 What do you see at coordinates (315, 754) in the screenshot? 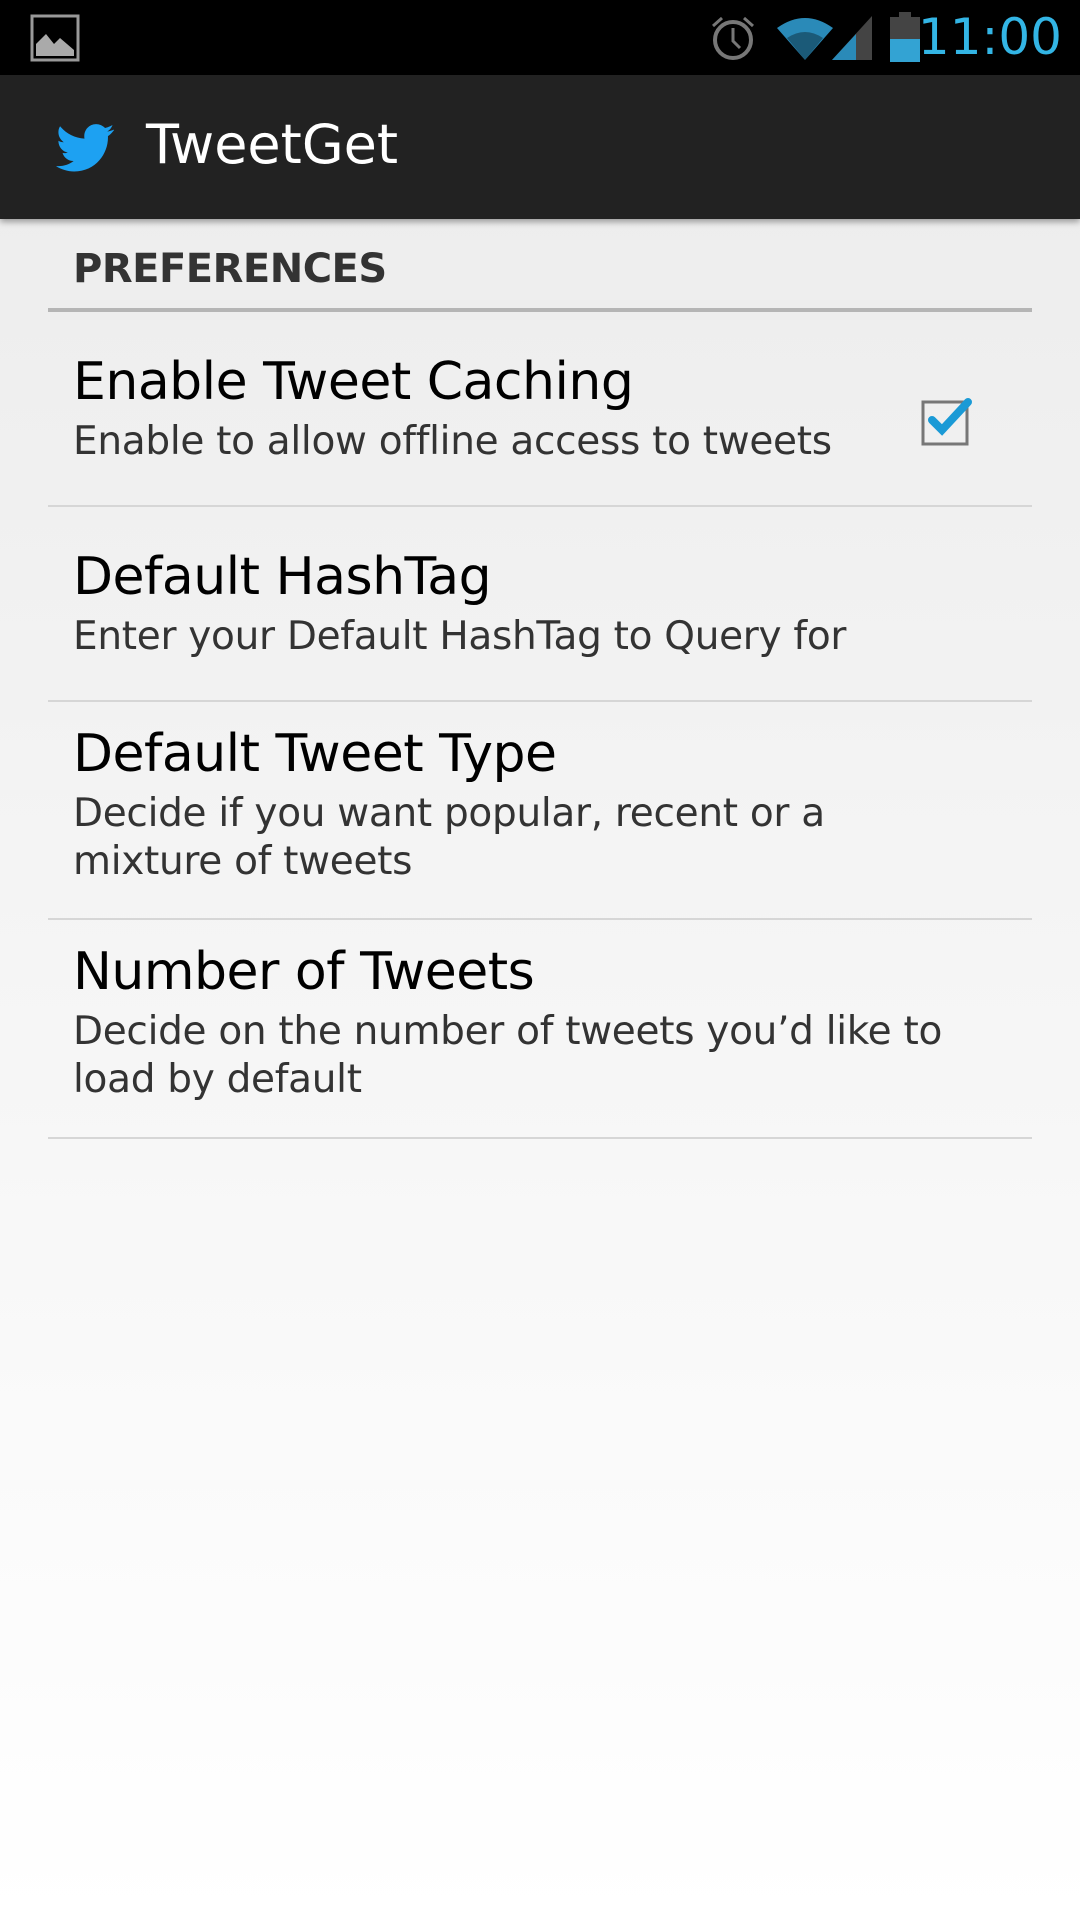
I see `pref-title: Default Tweet Type` at bounding box center [315, 754].